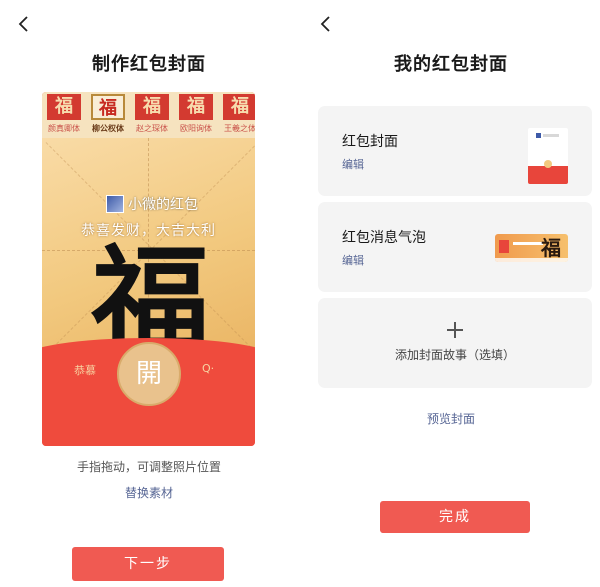  I want to click on sender-row: 小微的红包, so click(152, 204).